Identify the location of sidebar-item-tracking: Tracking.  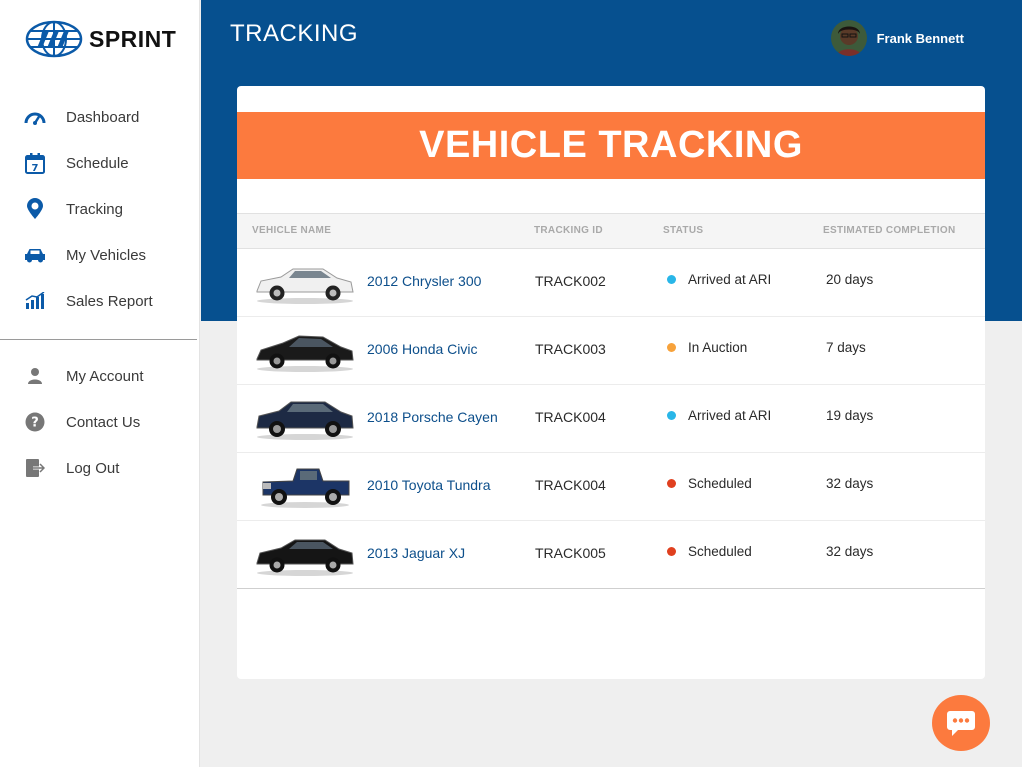
(100, 209).